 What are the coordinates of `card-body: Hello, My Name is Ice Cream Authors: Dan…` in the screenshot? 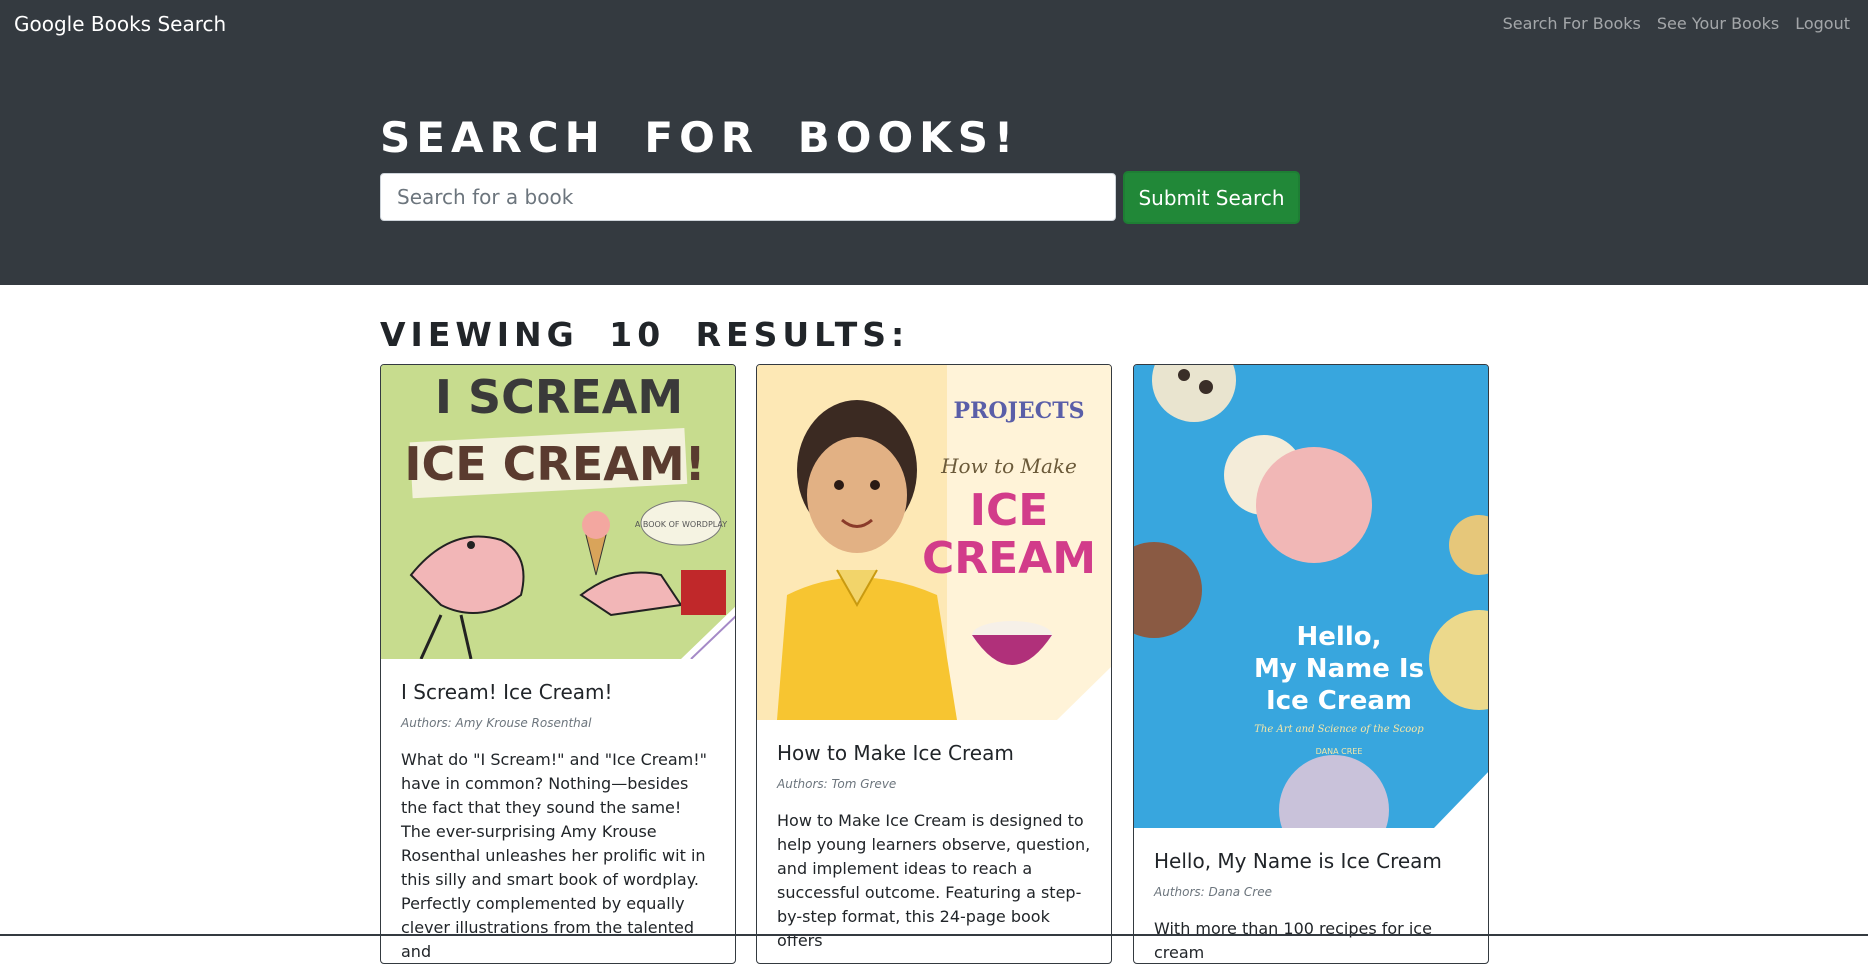 It's located at (1311, 906).